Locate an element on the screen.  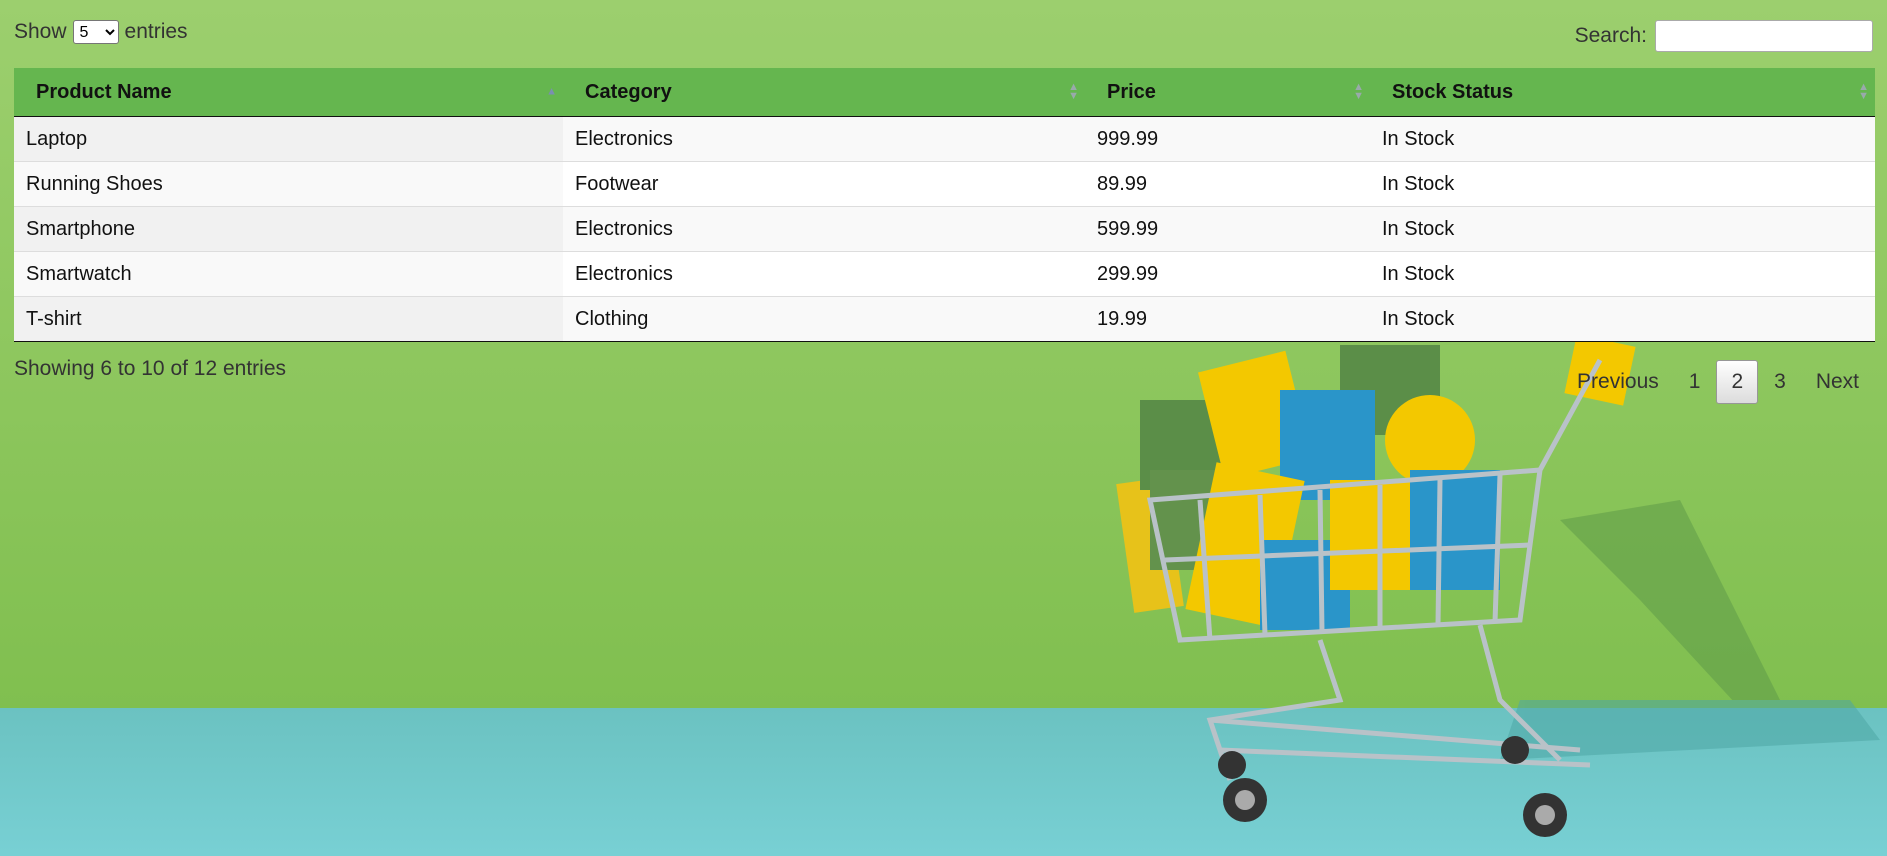
previous-button: Previous is located at coordinates (1618, 382).